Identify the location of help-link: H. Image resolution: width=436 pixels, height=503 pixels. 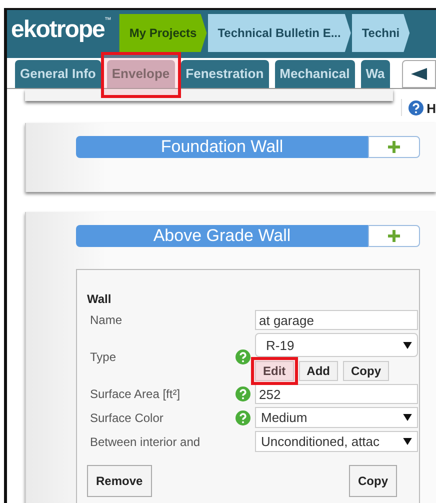
(431, 108).